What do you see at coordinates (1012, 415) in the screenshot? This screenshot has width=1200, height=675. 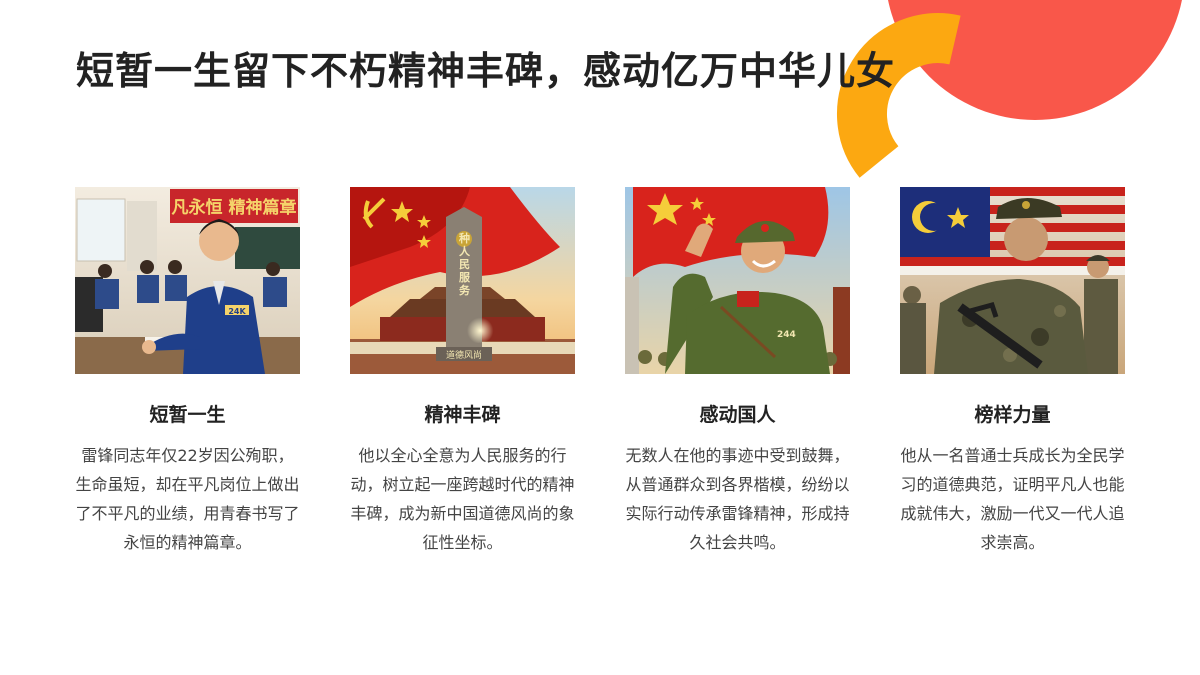 I see `card-title: 榜样力量` at bounding box center [1012, 415].